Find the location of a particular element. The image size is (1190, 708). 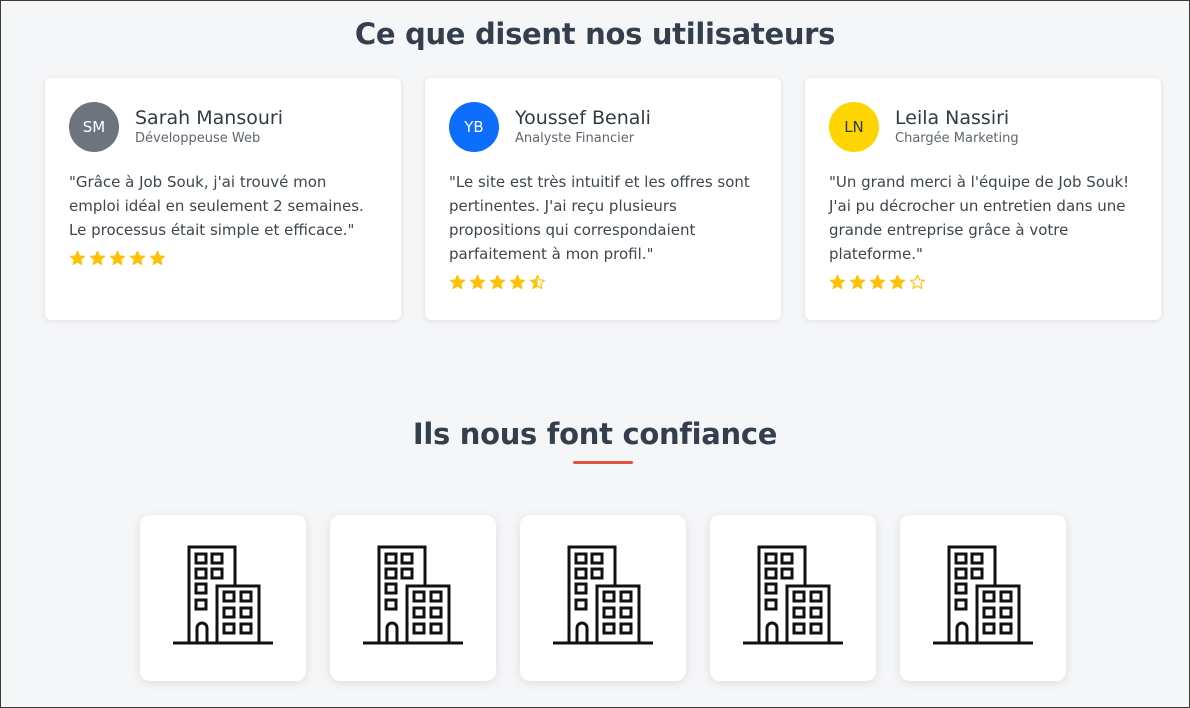

partners-title: Ils nous font confiance is located at coordinates (595, 434).